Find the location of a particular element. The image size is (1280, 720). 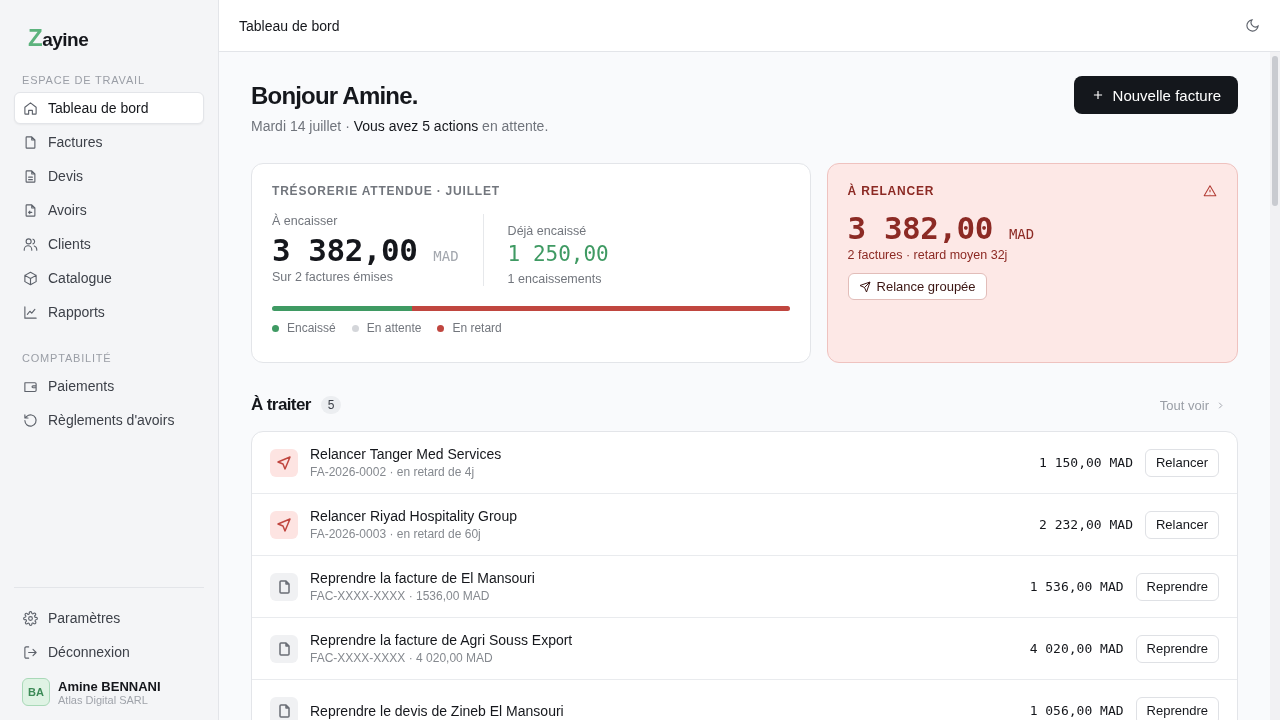

new-invoice-button: Nouvelle facture is located at coordinates (1155, 95).